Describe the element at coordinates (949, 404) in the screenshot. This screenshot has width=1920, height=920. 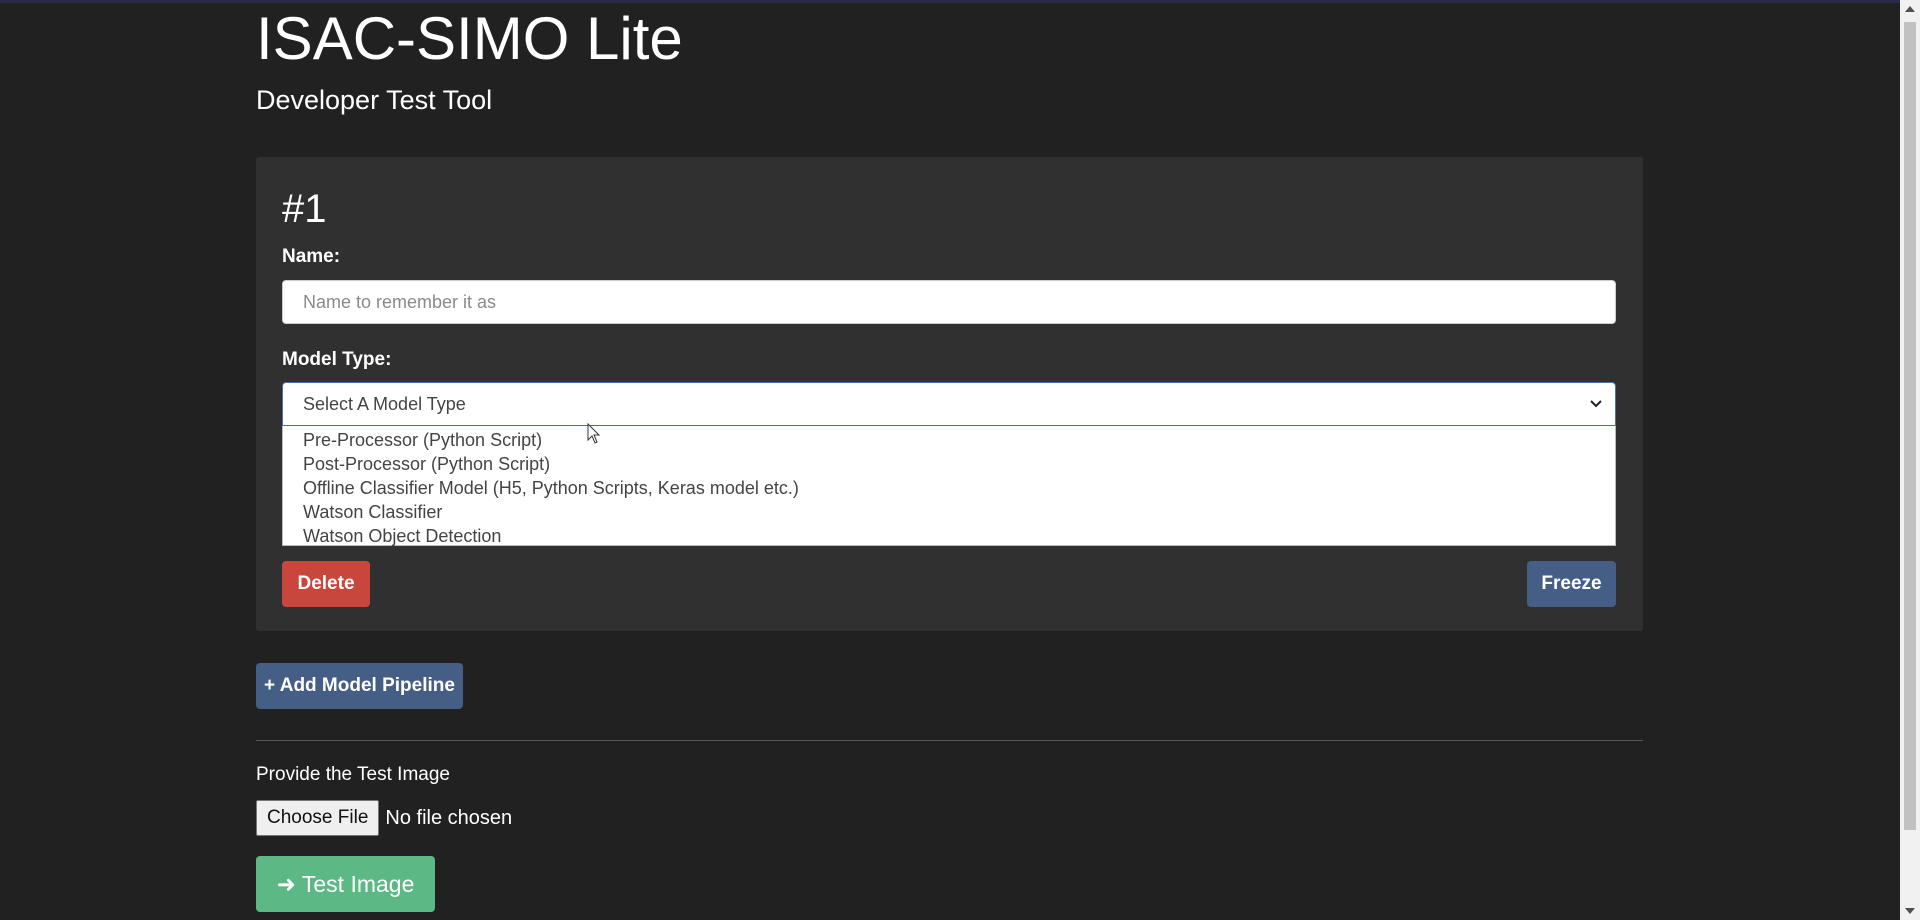
I see `model-type-select: Select A Model Type` at that location.